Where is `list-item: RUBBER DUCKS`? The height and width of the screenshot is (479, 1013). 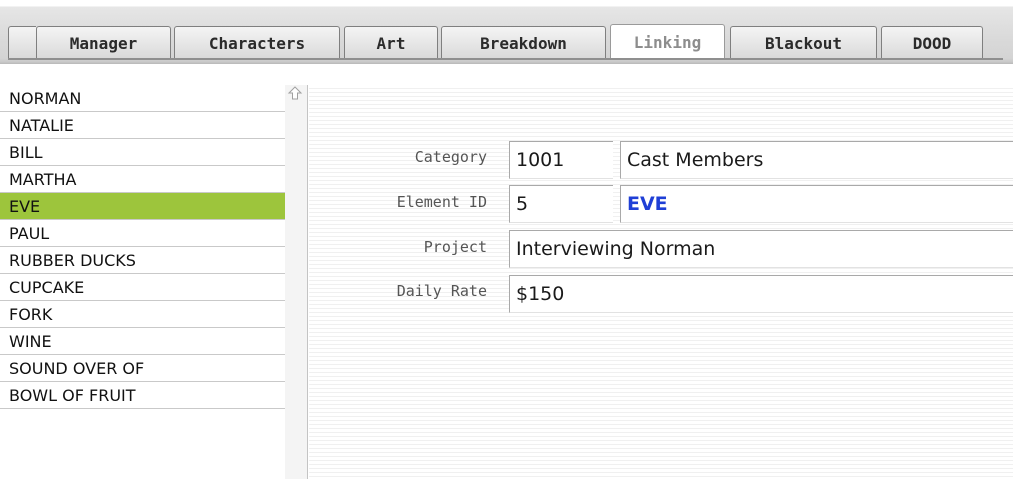 list-item: RUBBER DUCKS is located at coordinates (142, 260).